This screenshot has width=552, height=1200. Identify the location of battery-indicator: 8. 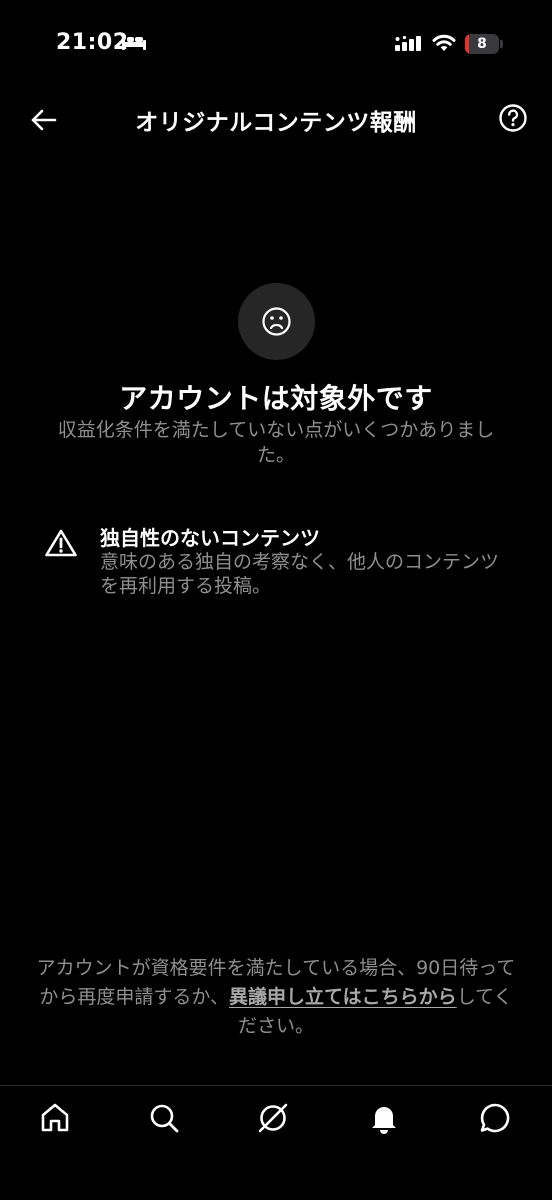
(482, 44).